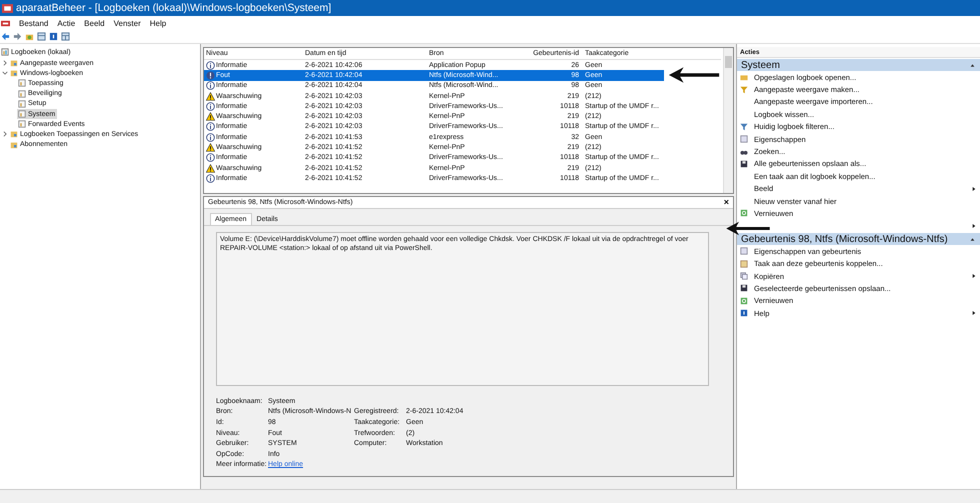 Image resolution: width=980 pixels, height=503 pixels. What do you see at coordinates (7, 8) in the screenshot?
I see `app-icon` at bounding box center [7, 8].